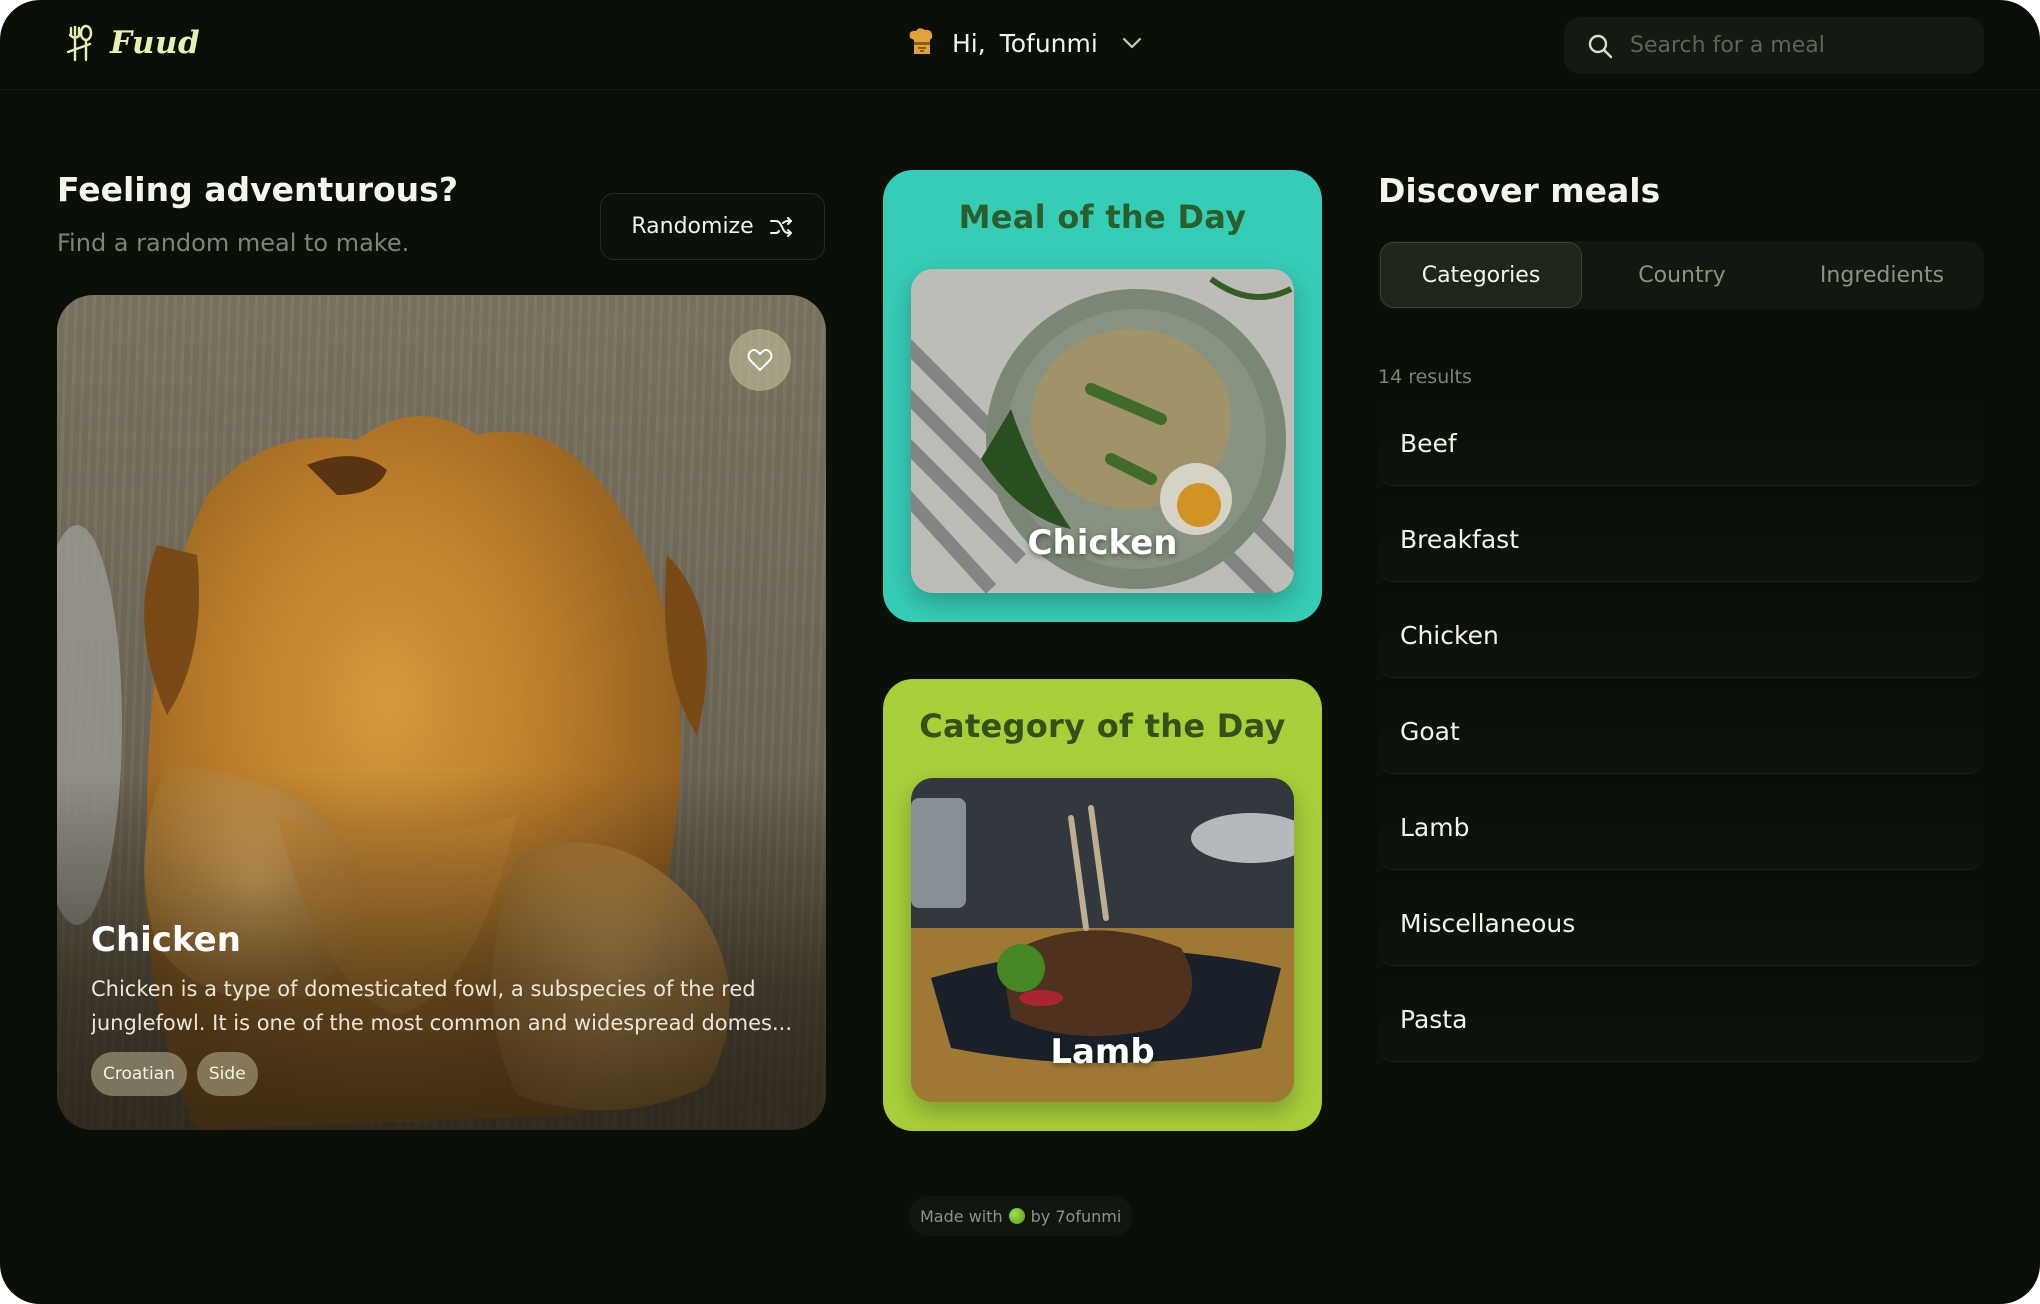  I want to click on randomize-button: Randomize, so click(712, 226).